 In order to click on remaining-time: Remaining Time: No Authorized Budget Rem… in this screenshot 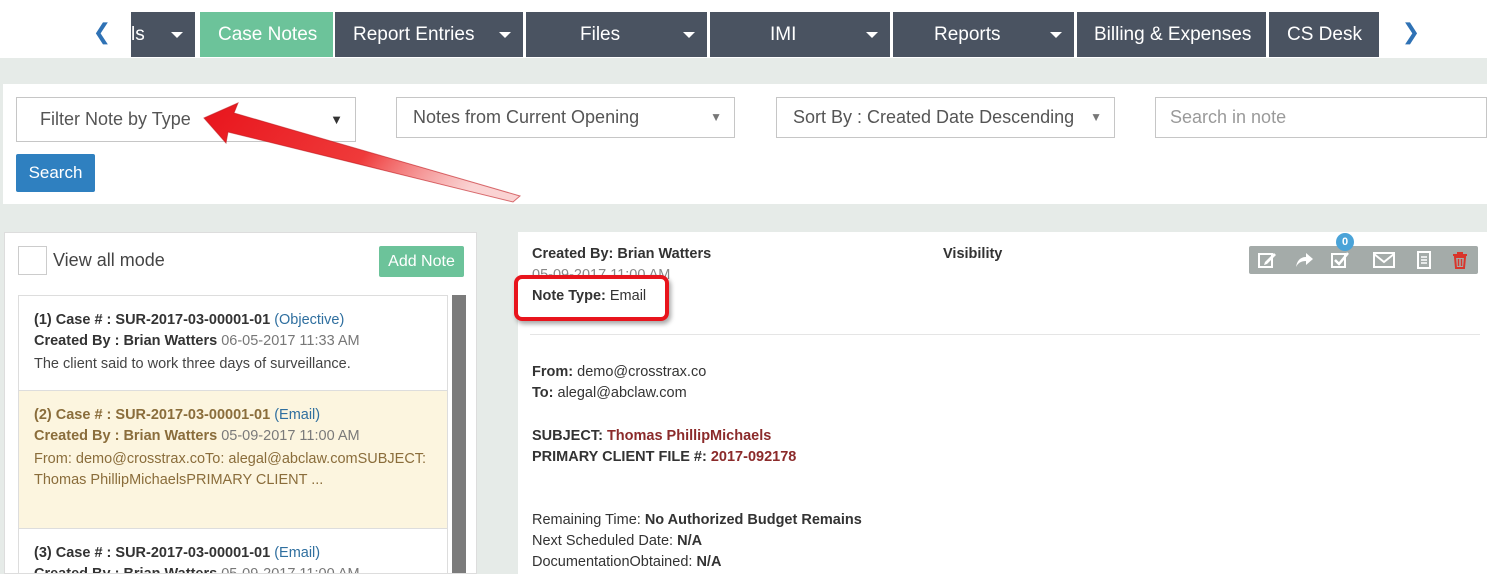, I will do `click(697, 520)`.